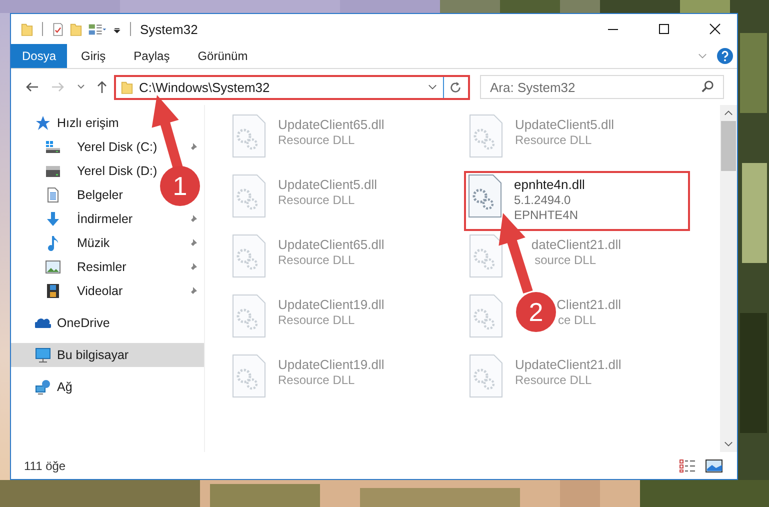 The height and width of the screenshot is (507, 769). Describe the element at coordinates (93, 243) in the screenshot. I see `sidebar-item: Müzik` at that location.